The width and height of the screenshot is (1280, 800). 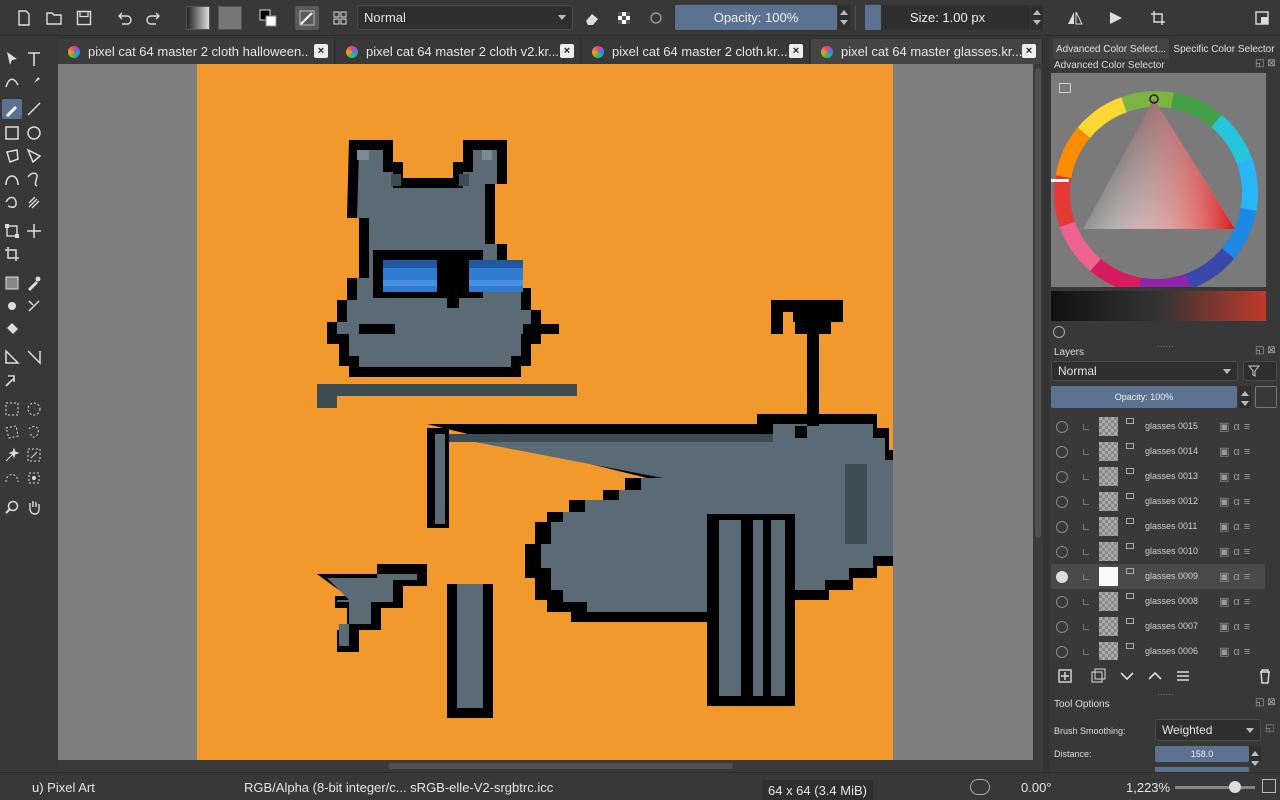 I want to click on workspace-icon, so click(x=1262, y=18).